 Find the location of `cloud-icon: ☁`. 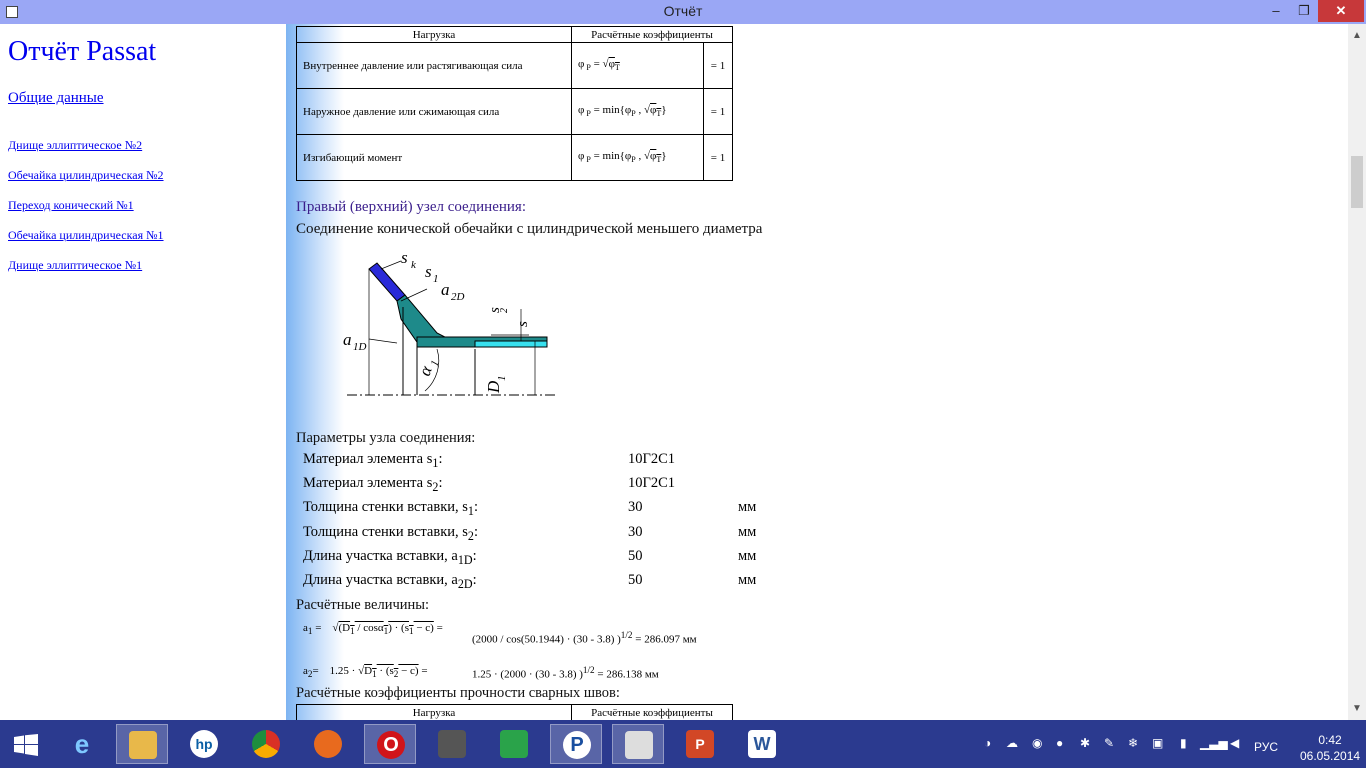

cloud-icon: ☁ is located at coordinates (1012, 743).